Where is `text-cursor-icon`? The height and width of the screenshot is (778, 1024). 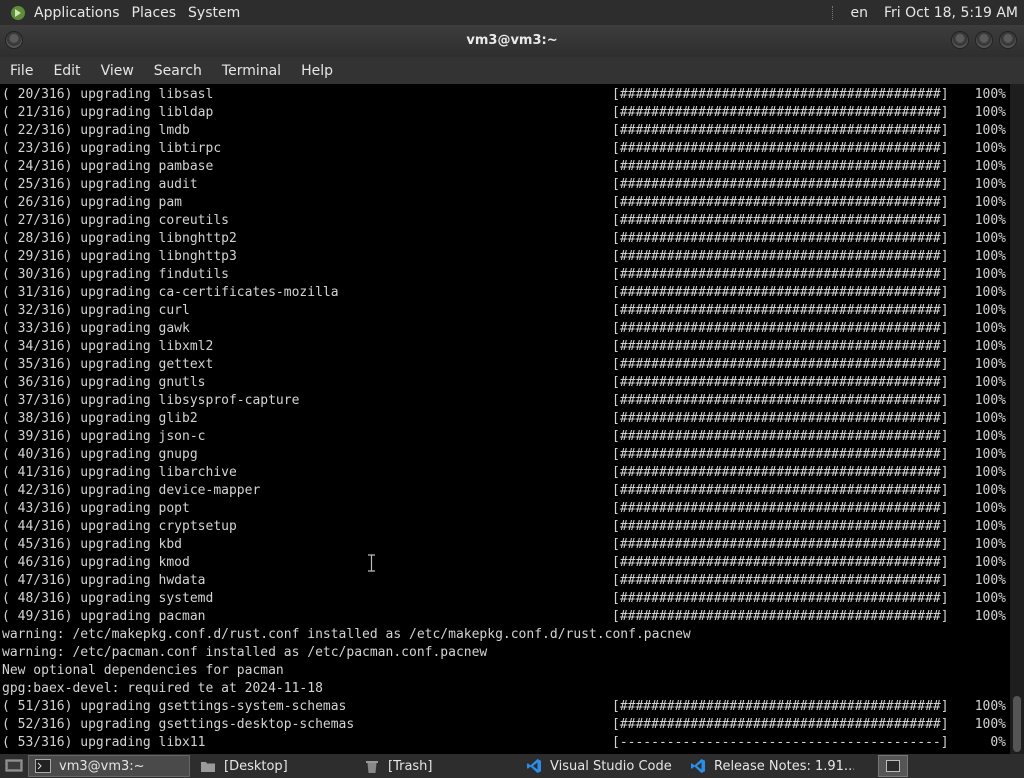
text-cursor-icon is located at coordinates (371, 565).